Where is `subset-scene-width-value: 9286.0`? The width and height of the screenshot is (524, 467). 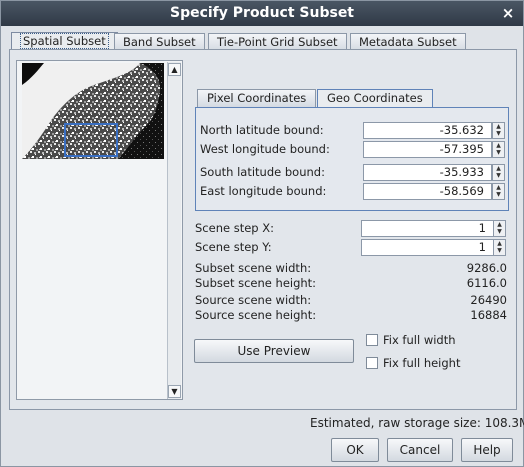 subset-scene-width-value: 9286.0 is located at coordinates (486, 268).